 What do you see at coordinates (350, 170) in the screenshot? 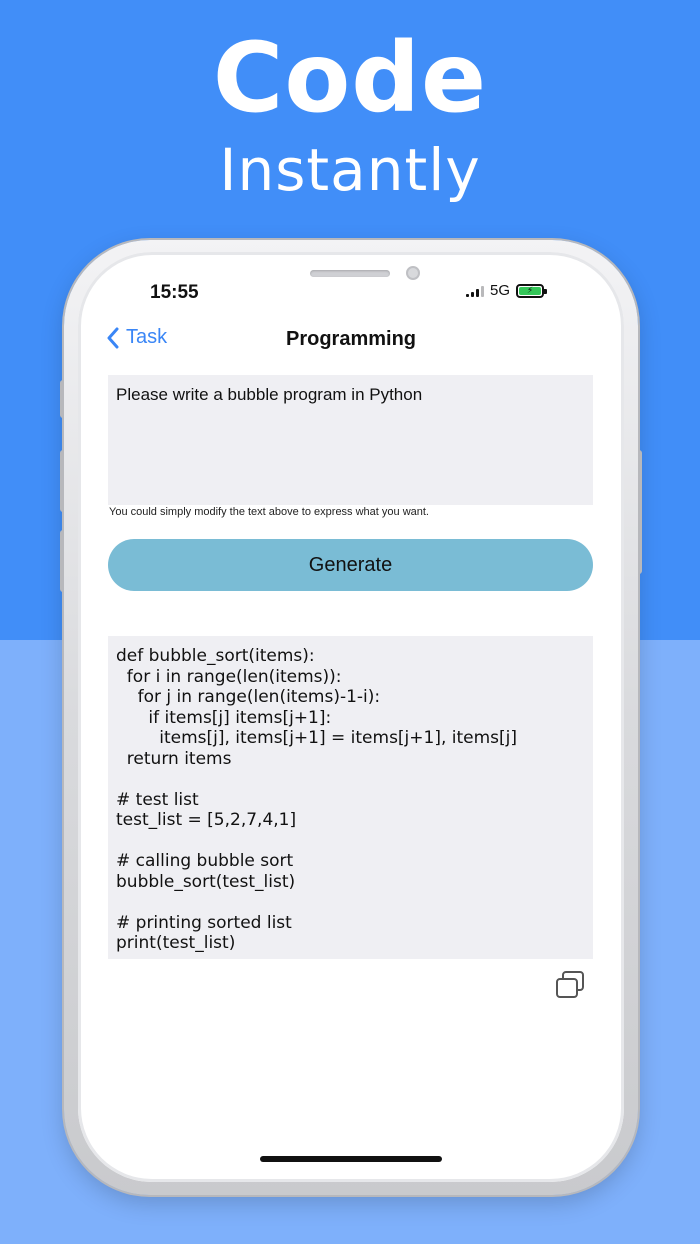
I see `promo-subheadline: Instantly` at bounding box center [350, 170].